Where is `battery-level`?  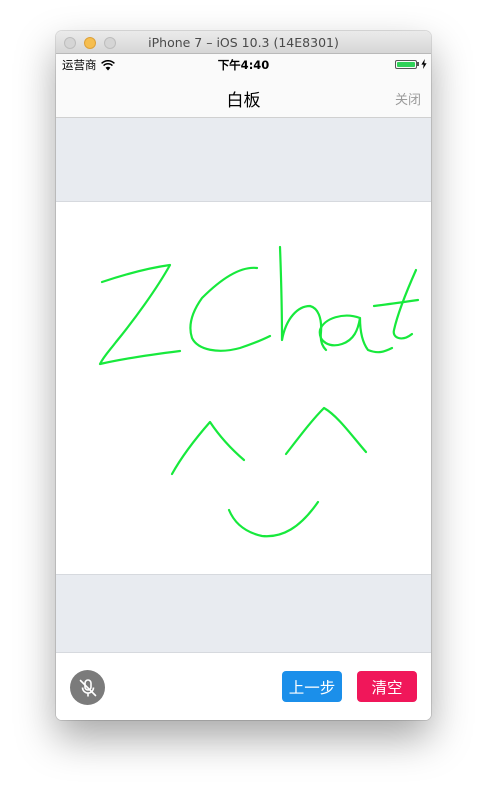 battery-level is located at coordinates (406, 64).